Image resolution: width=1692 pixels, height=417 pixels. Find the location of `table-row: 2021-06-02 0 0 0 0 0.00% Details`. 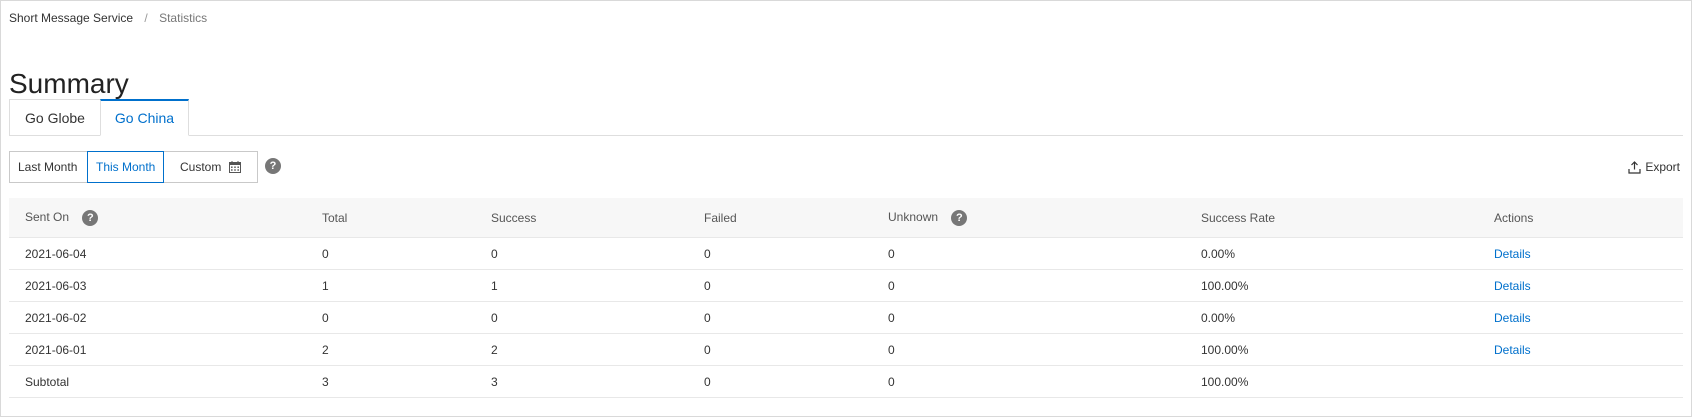

table-row: 2021-06-02 0 0 0 0 0.00% Details is located at coordinates (846, 317).